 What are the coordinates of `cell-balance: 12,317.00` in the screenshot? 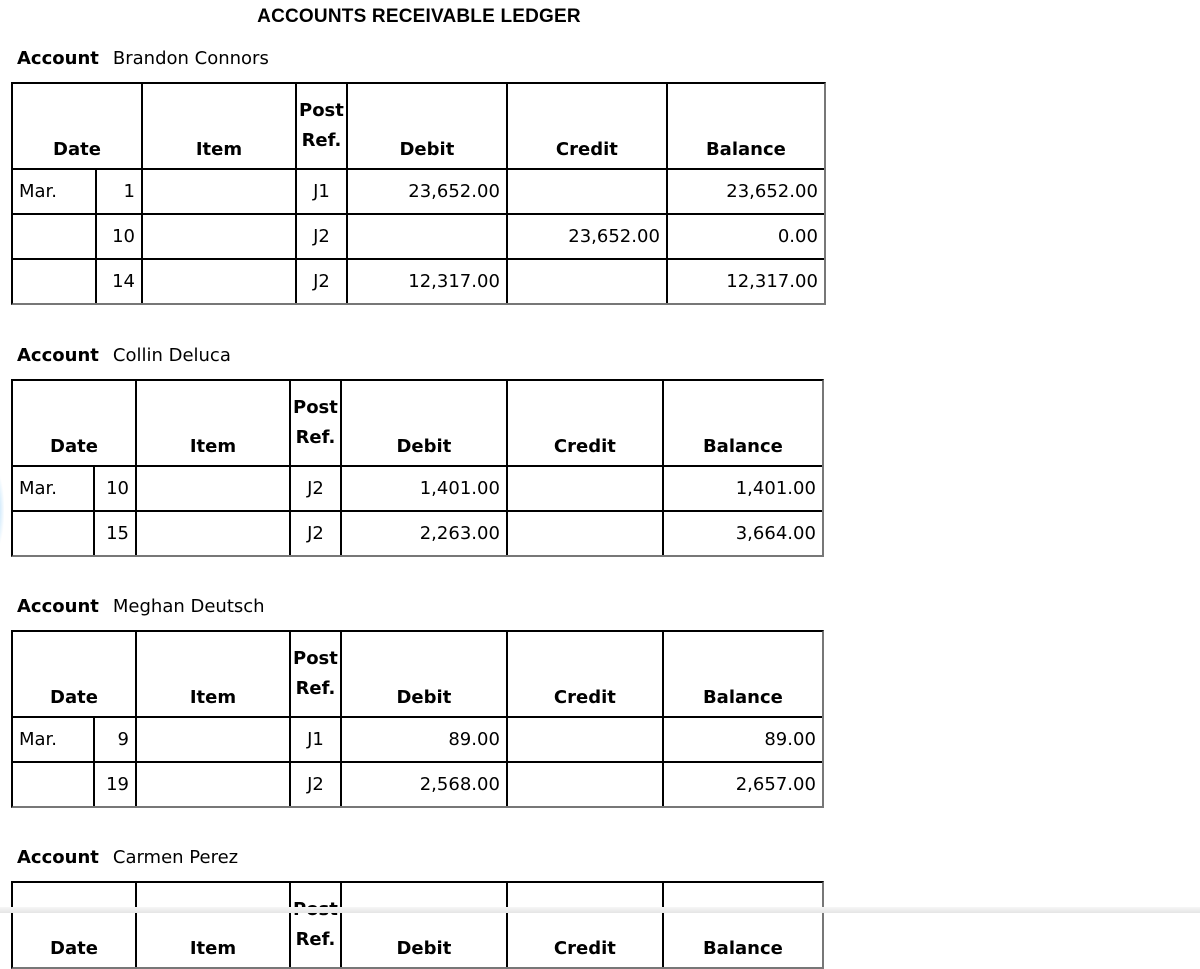 It's located at (744, 280).